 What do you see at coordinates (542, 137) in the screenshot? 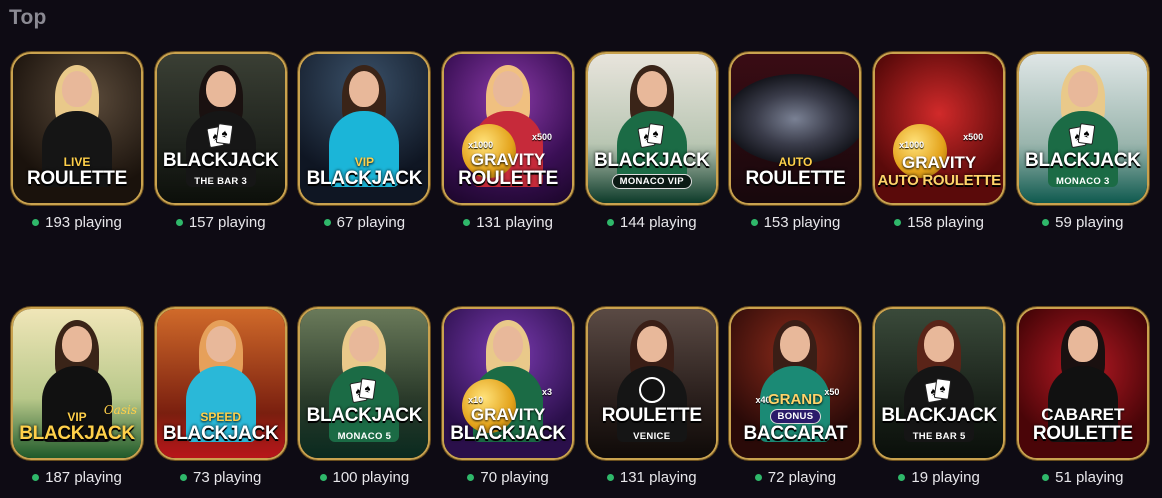
I see `multiplier-label: x500` at bounding box center [542, 137].